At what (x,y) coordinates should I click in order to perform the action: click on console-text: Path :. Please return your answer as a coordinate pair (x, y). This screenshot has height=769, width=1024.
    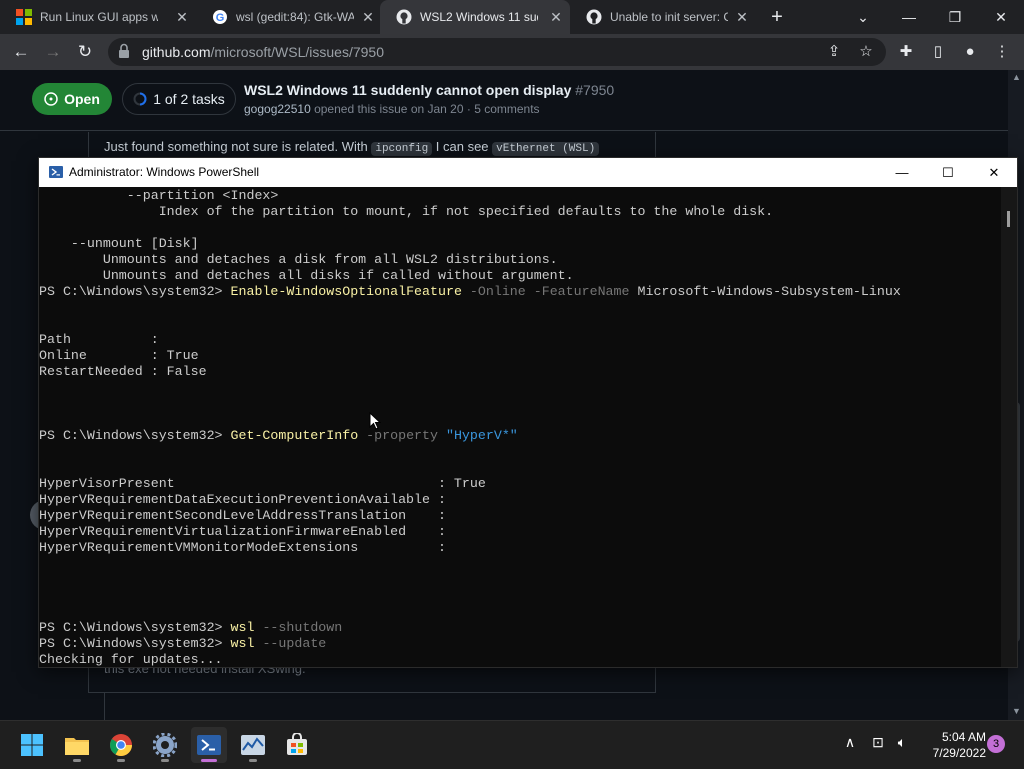
    Looking at the image, I should click on (99, 339).